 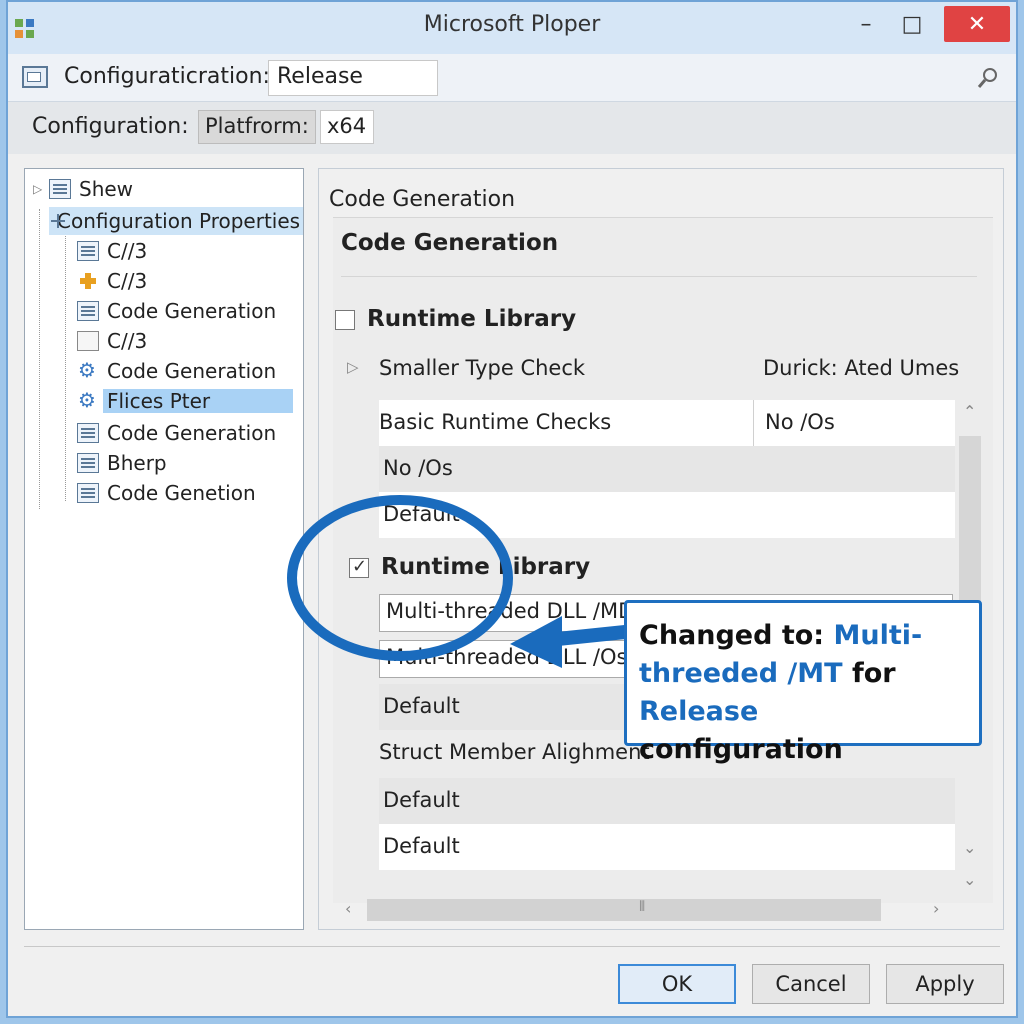 I want to click on maximize-button: □, so click(x=912, y=24).